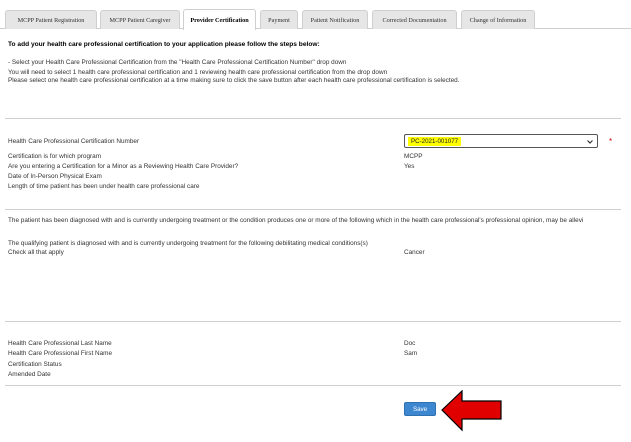  What do you see at coordinates (60, 353) in the screenshot?
I see `first-name-label: Health Care Professional First Name` at bounding box center [60, 353].